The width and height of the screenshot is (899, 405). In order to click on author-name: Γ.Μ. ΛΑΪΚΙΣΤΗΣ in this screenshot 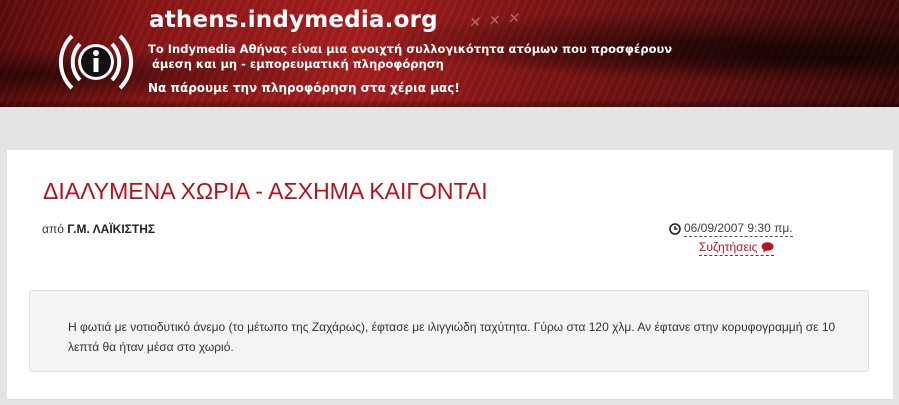, I will do `click(111, 229)`.